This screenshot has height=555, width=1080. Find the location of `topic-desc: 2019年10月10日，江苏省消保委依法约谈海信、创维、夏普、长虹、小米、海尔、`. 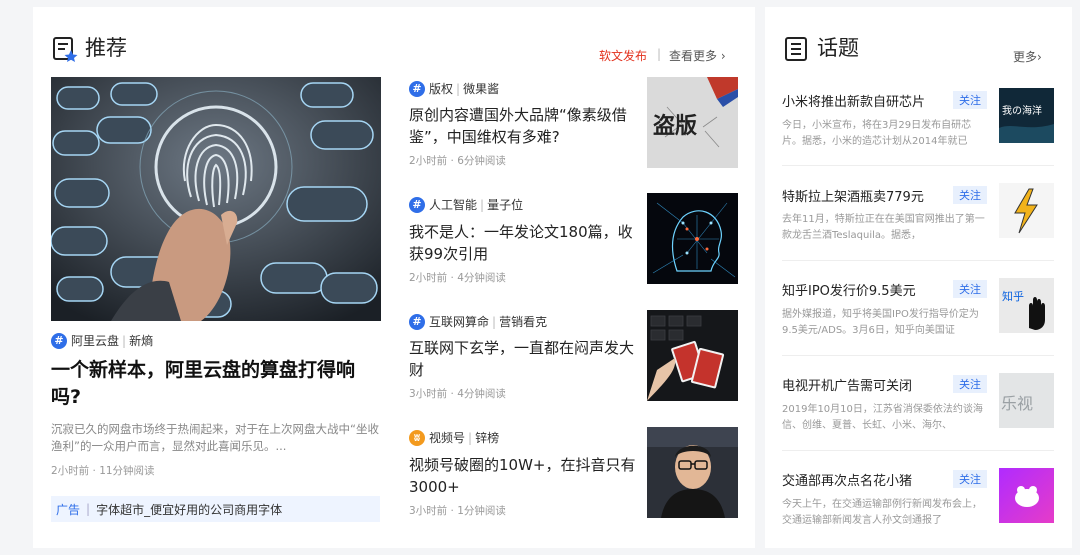

topic-desc: 2019年10月10日，江苏省消保委依法约谈海信、创维、夏普、长虹、小米、海尔、 is located at coordinates (882, 417).